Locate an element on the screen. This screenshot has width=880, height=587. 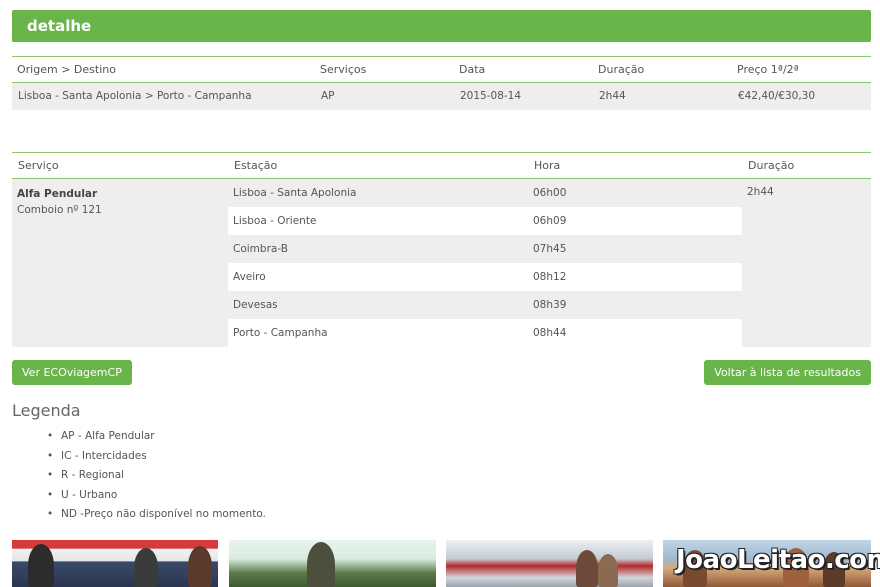
page-title: detalhe is located at coordinates (59, 26).